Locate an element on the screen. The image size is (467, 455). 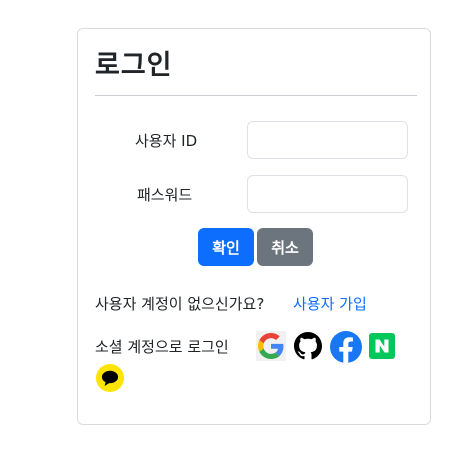
username-label: 사용자 ID is located at coordinates (166, 141).